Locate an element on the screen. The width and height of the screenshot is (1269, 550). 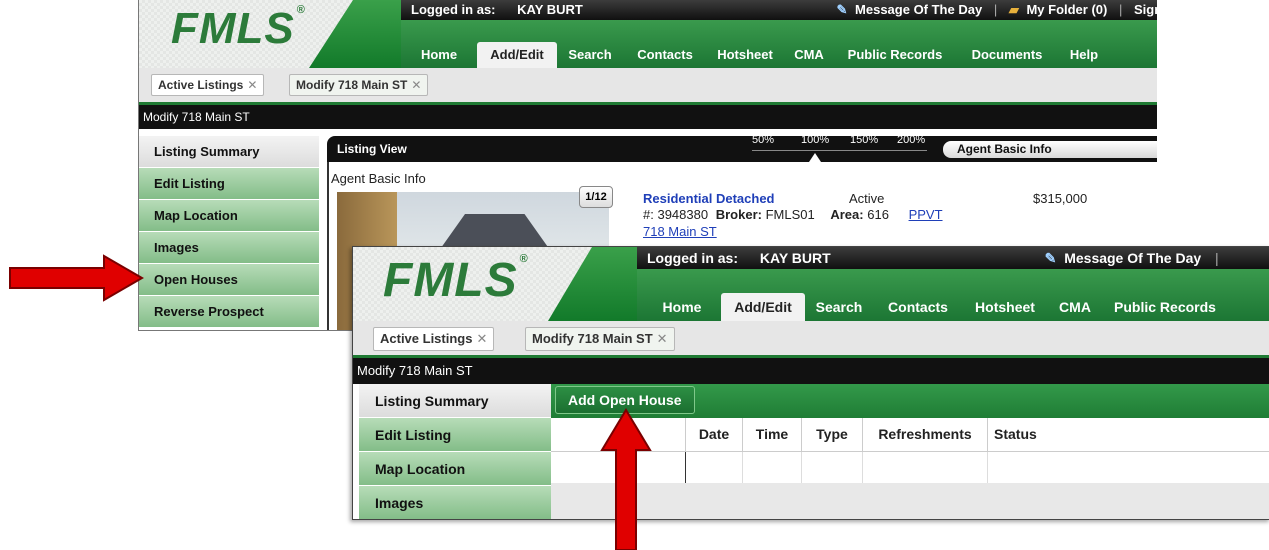
ppvt-link: PPVT is located at coordinates (926, 214).